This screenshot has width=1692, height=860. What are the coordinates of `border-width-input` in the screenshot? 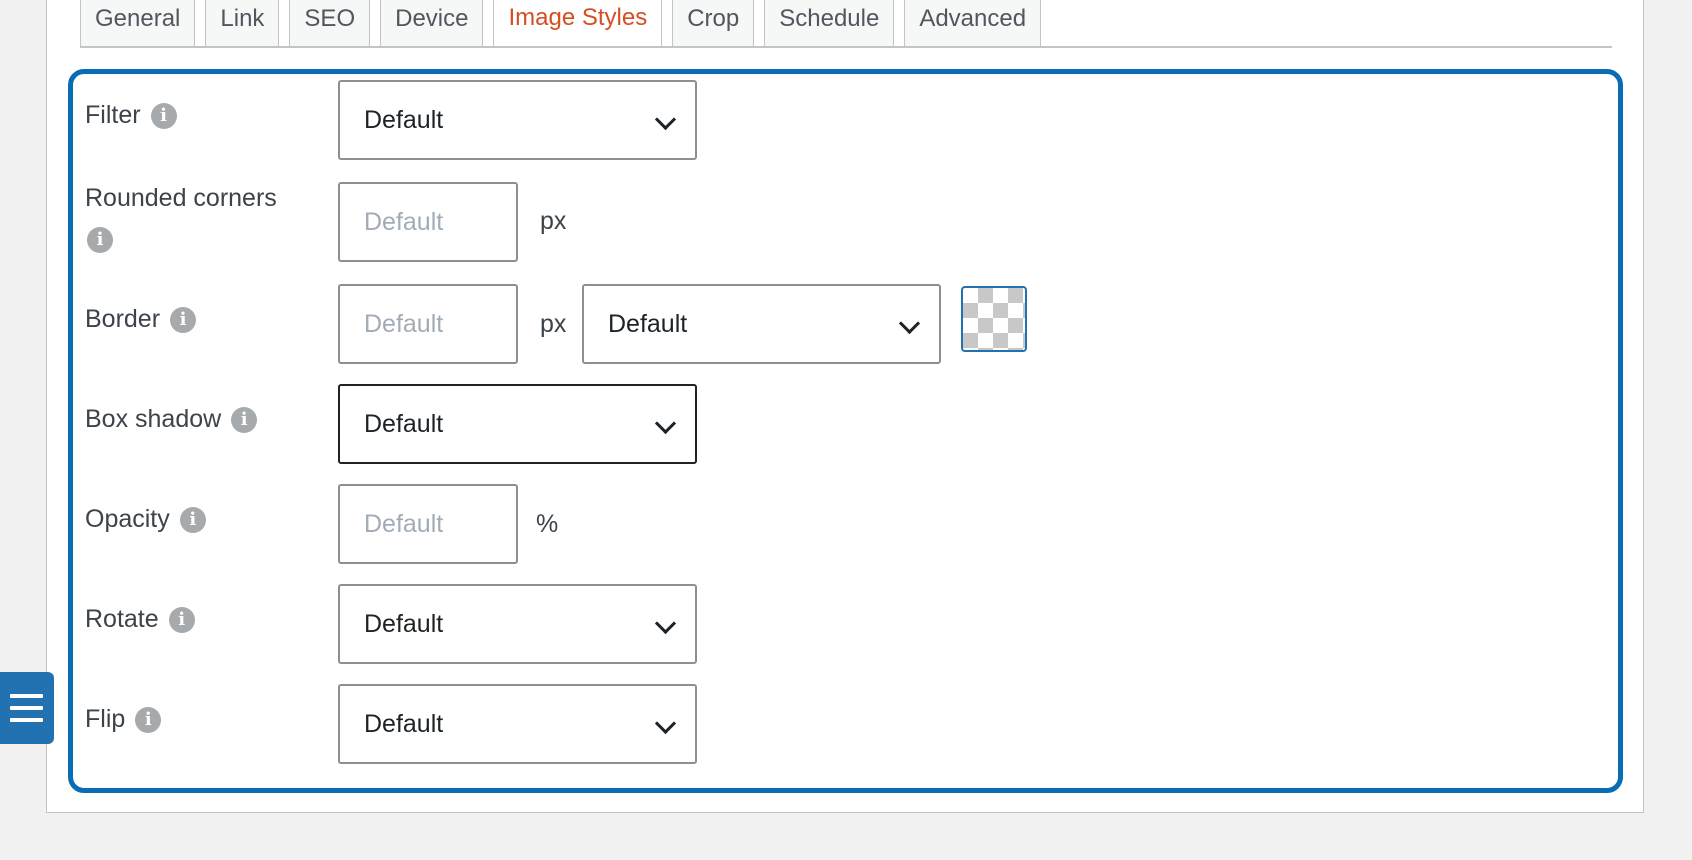 It's located at (428, 324).